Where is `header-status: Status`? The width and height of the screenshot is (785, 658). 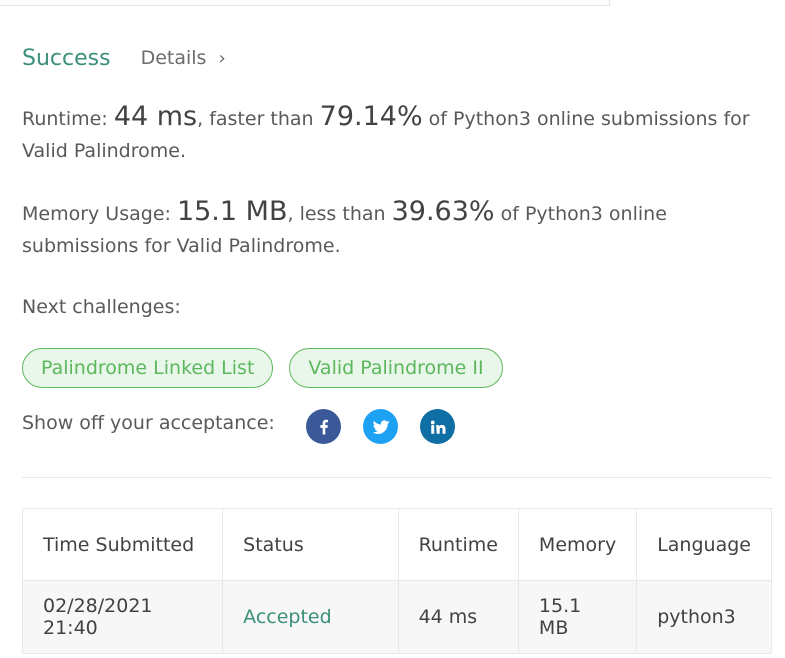 header-status: Status is located at coordinates (310, 544).